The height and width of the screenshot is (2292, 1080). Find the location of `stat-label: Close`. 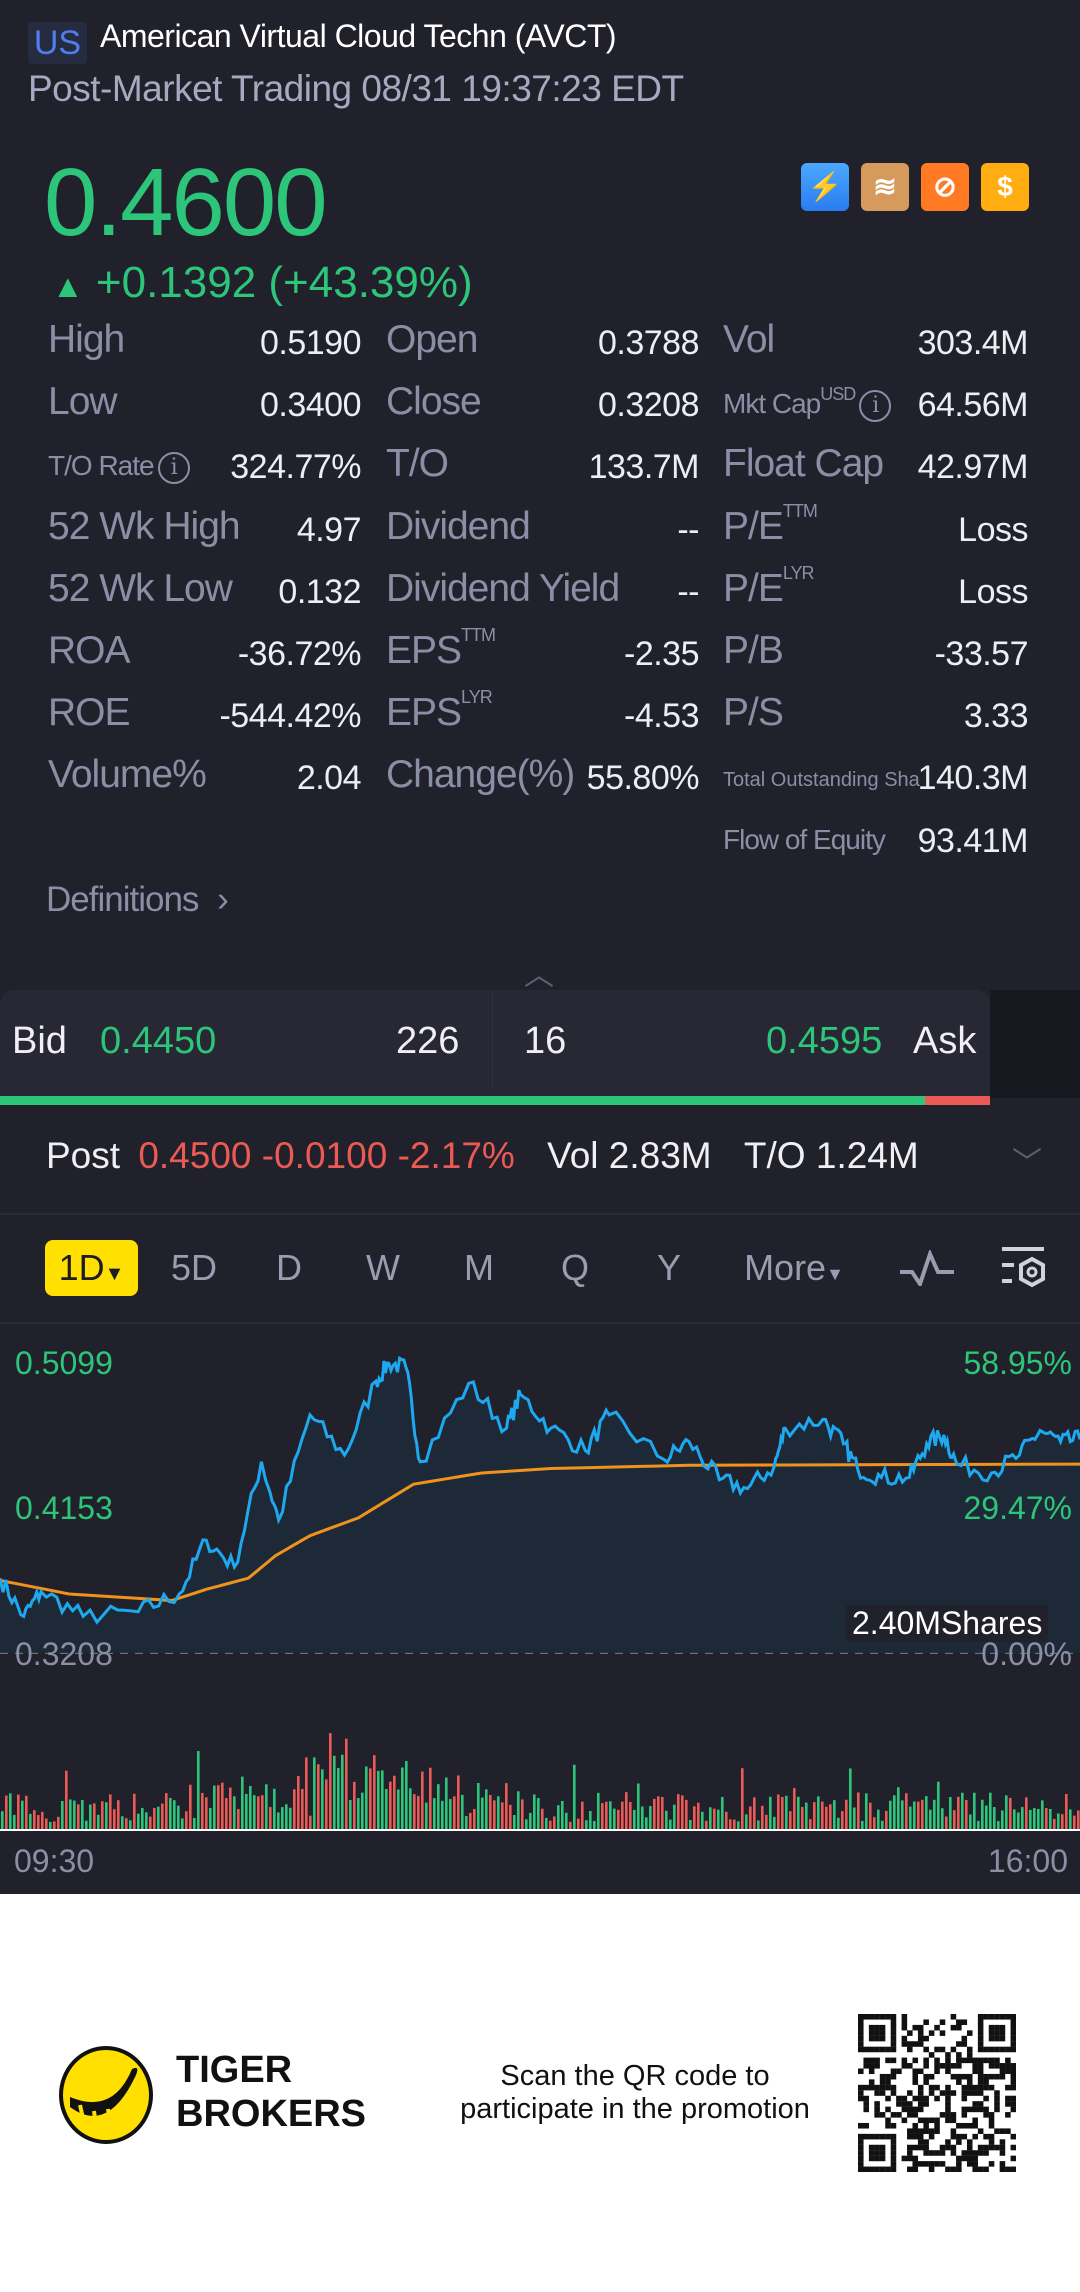

stat-label: Close is located at coordinates (434, 402).